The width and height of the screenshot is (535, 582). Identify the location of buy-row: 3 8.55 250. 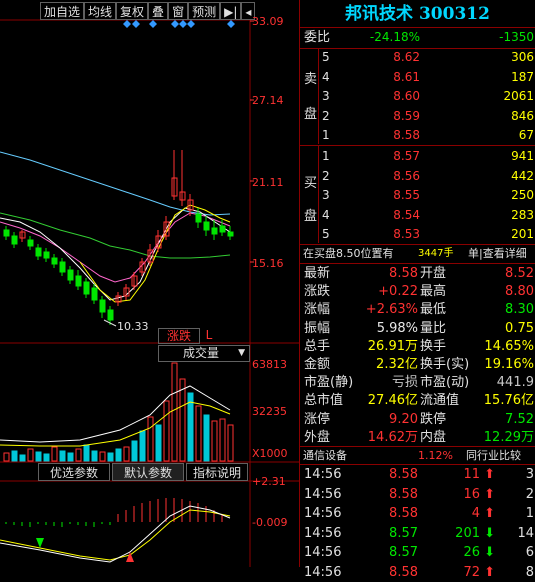
(417, 195).